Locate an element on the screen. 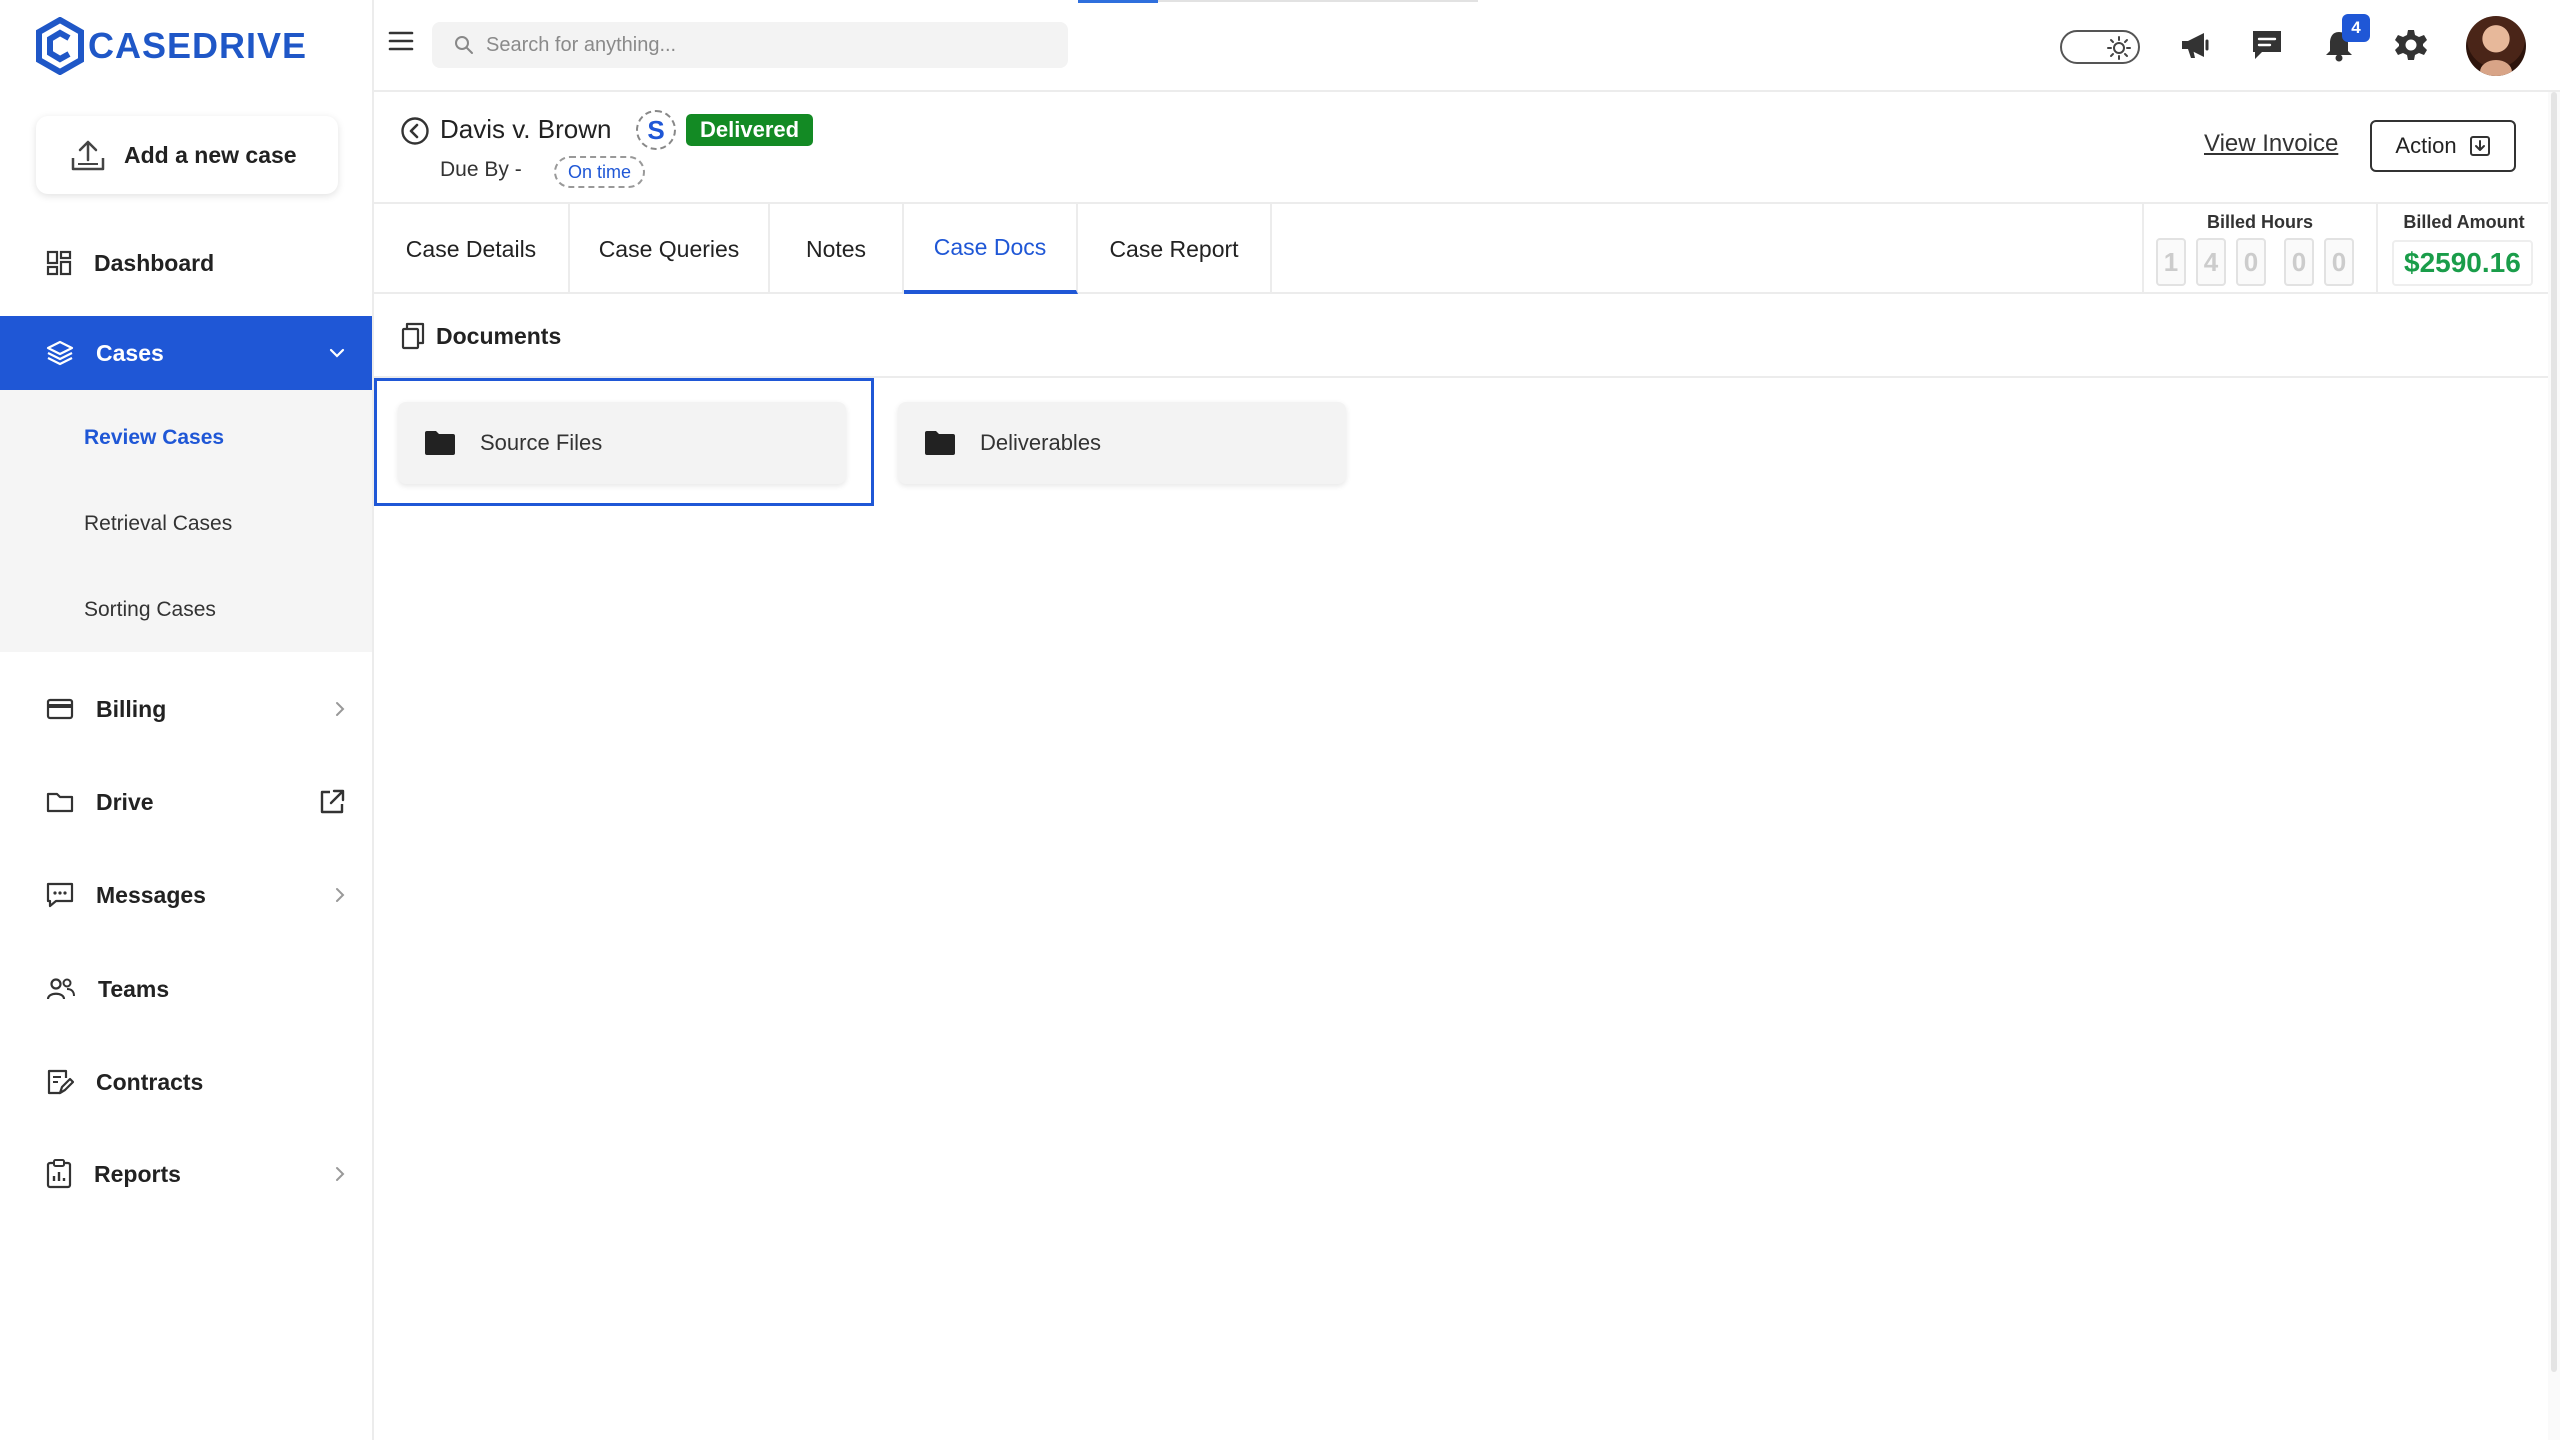  brand-name: CASEDRIVE is located at coordinates (198, 45).